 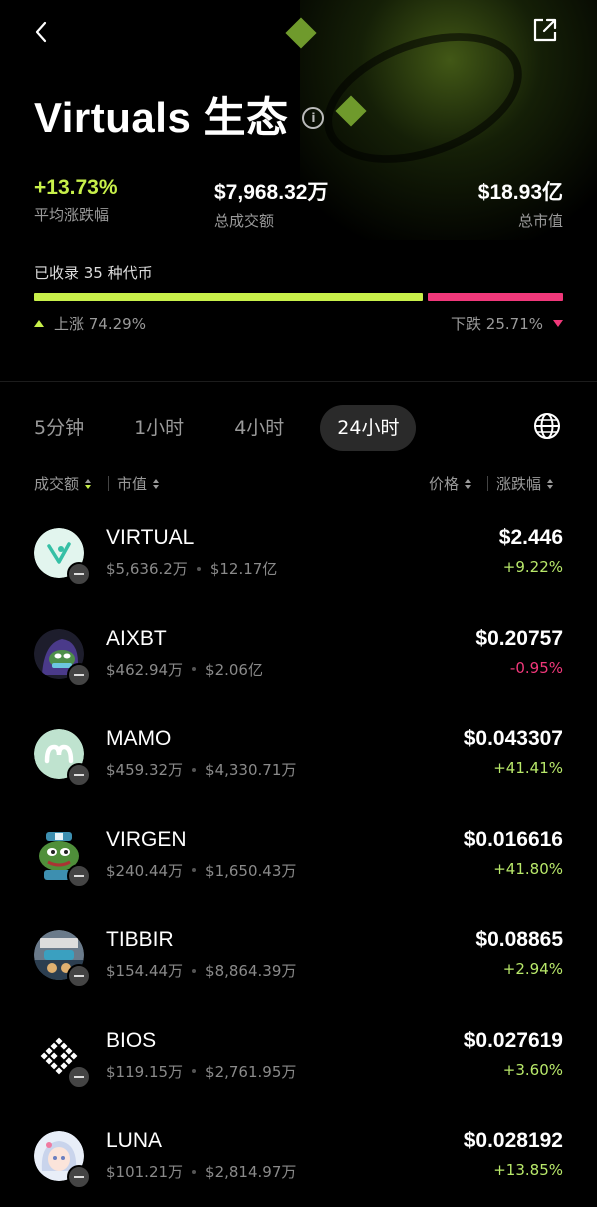 What do you see at coordinates (519, 484) in the screenshot?
I see `sort-change-label: 涨跌幅` at bounding box center [519, 484].